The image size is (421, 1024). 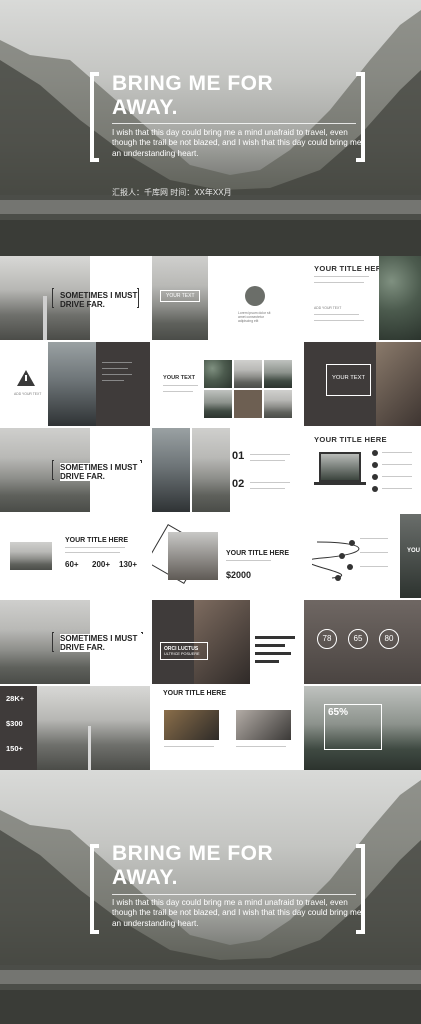 I want to click on timeline-curve, so click(x=336, y=560).